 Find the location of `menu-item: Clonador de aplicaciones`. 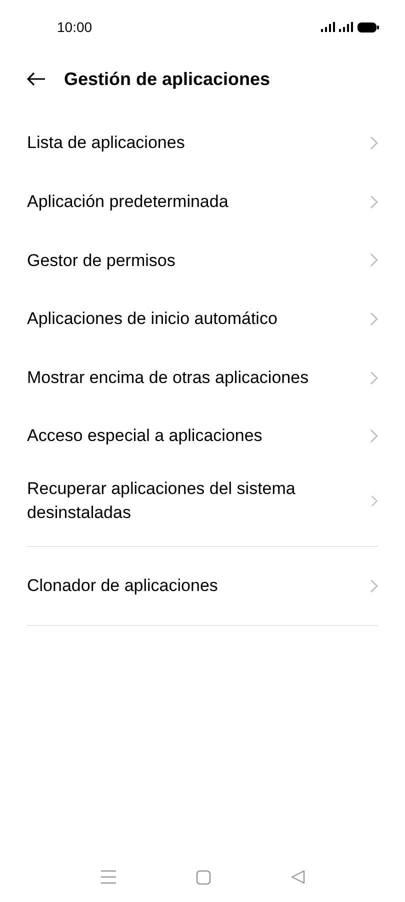

menu-item: Clonador de aplicaciones is located at coordinates (137, 586).